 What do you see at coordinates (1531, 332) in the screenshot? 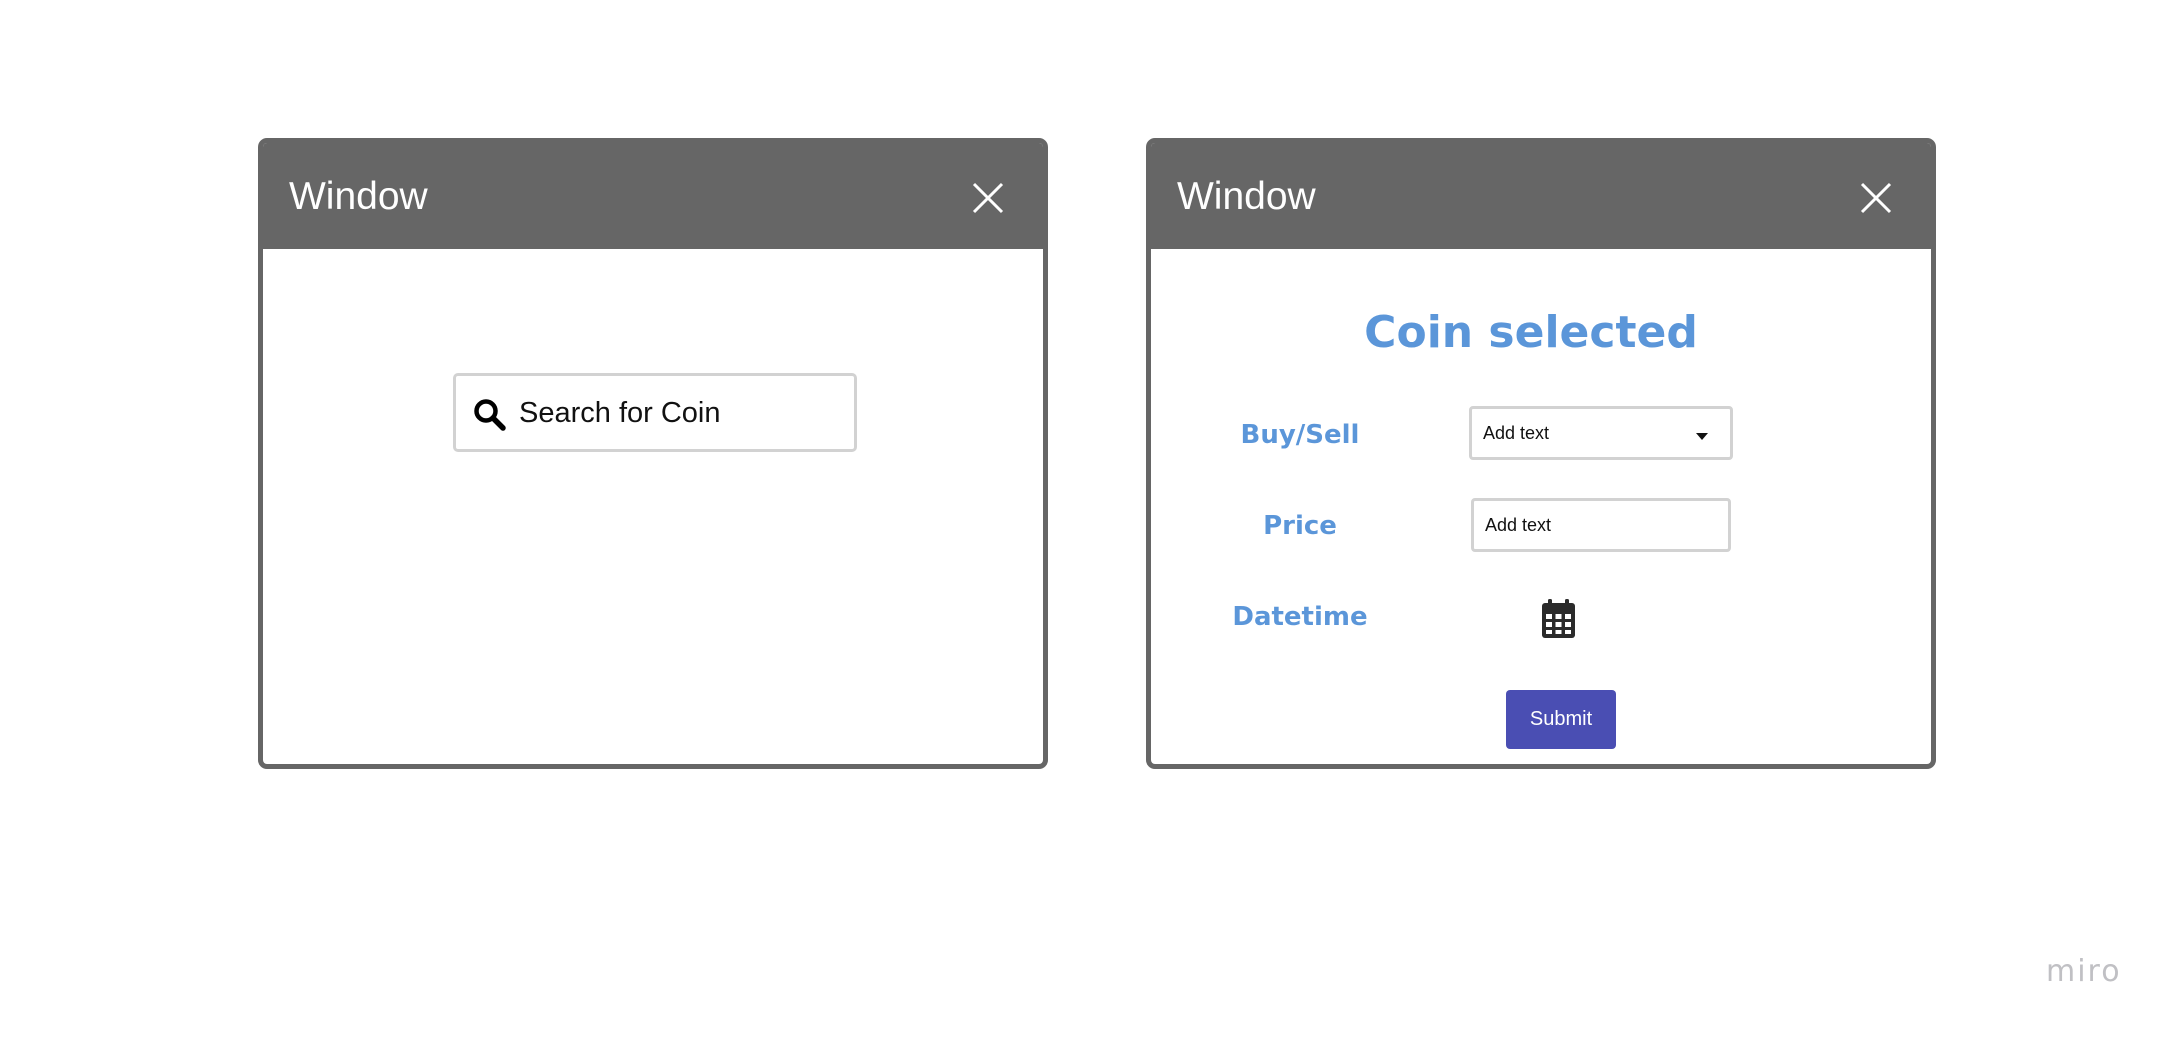
I see `coin-selected-heading: Coin selected` at bounding box center [1531, 332].